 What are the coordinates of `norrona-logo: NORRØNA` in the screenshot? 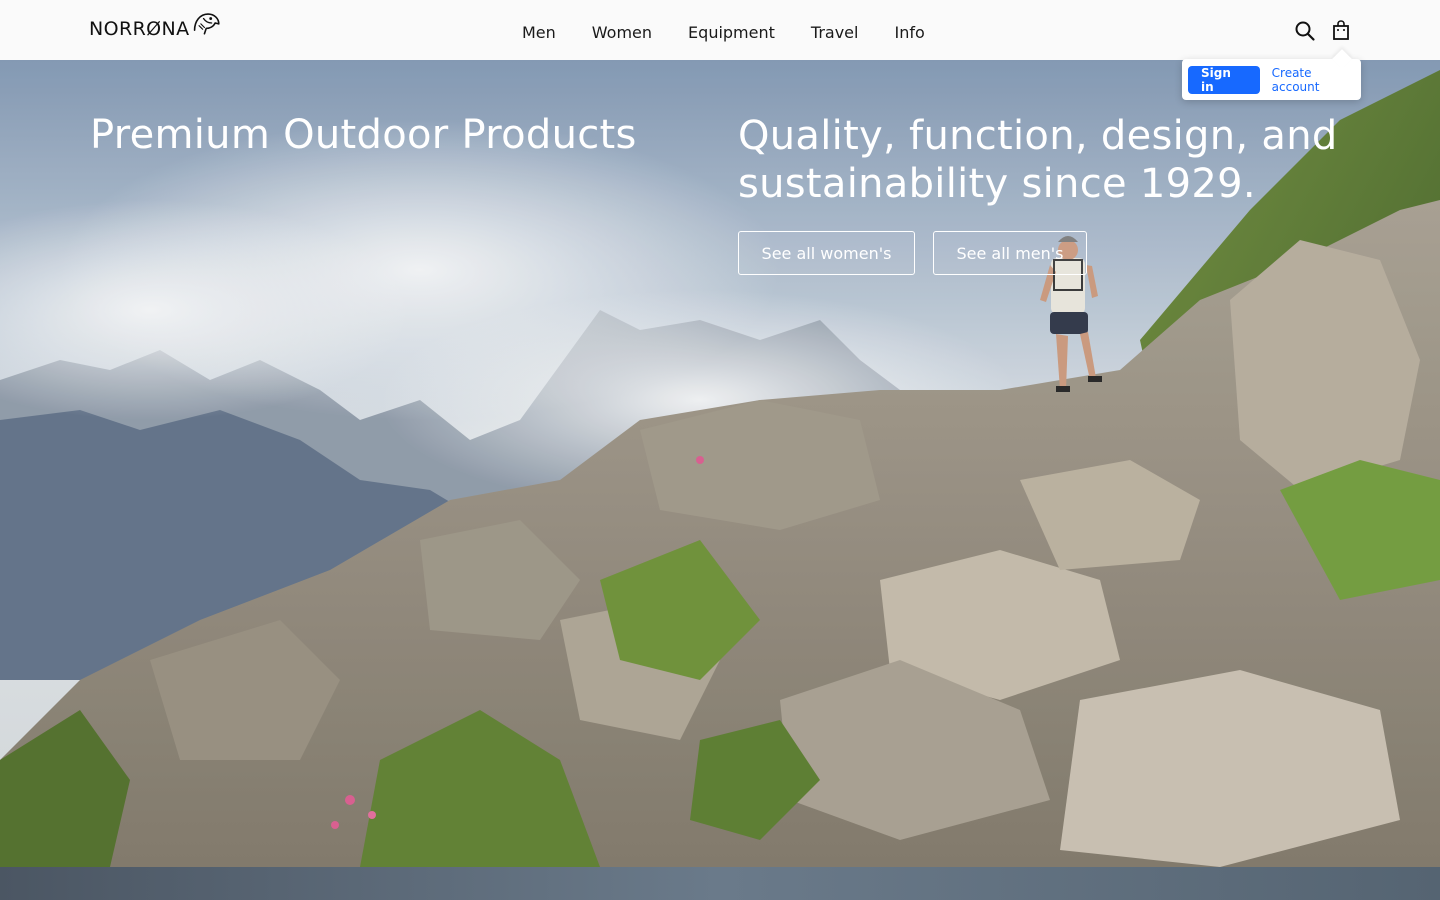 It's located at (155, 25).